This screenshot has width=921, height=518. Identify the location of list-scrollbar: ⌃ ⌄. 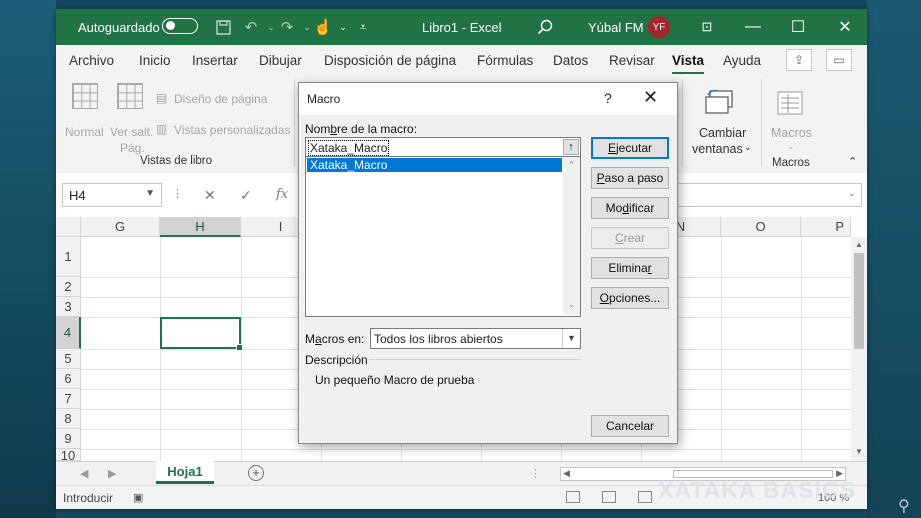
(571, 236).